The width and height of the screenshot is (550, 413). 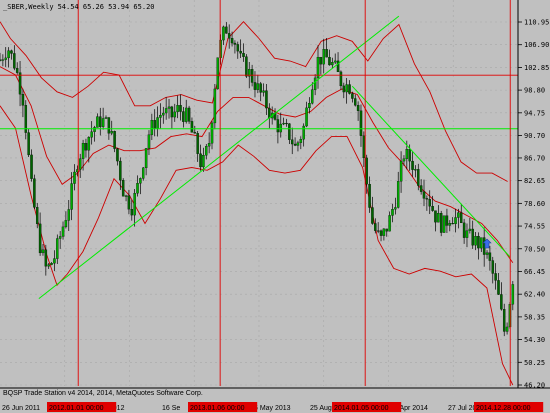 I want to click on time-marker-text: 2012.01.01 00:00, so click(x=76, y=408).